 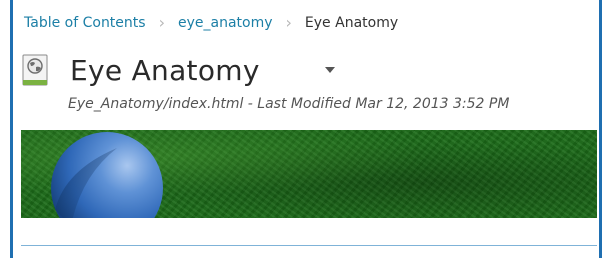 What do you see at coordinates (165, 70) in the screenshot?
I see `page-title: Eye Anatomy` at bounding box center [165, 70].